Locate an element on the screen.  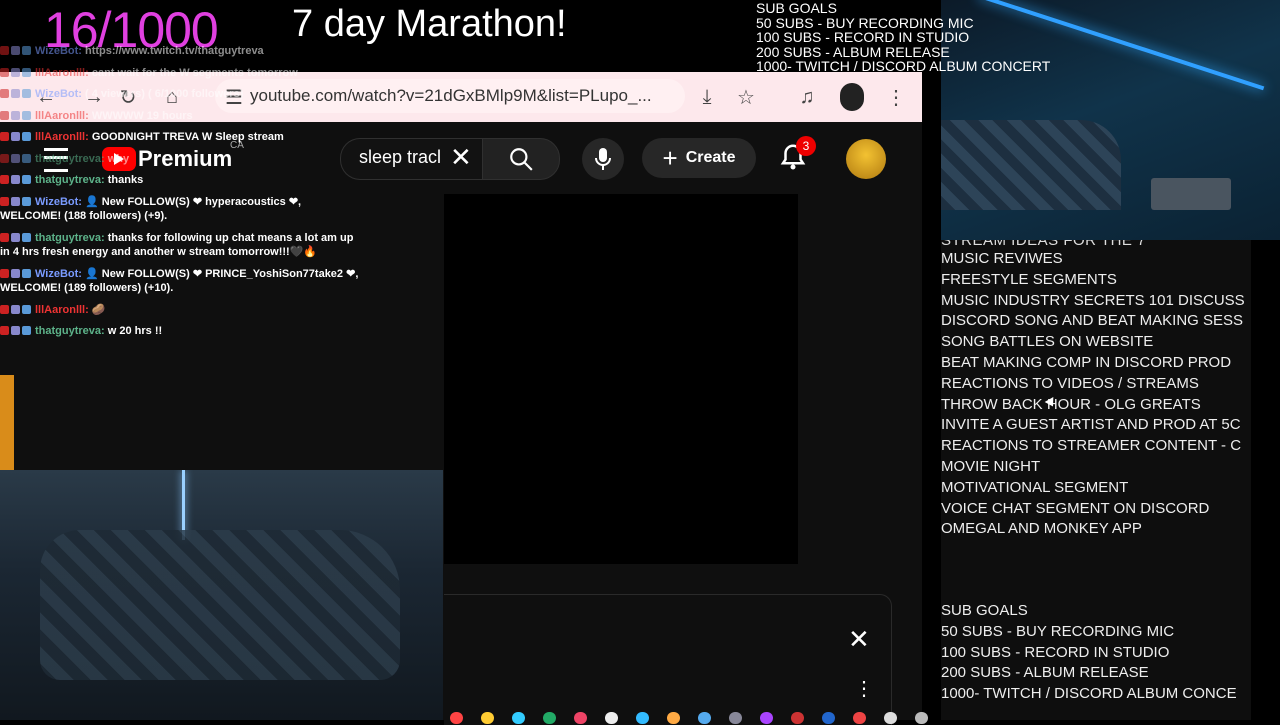
idea-item: REACTIONS TO STREAMER CONTENT - C is located at coordinates (1091, 446).